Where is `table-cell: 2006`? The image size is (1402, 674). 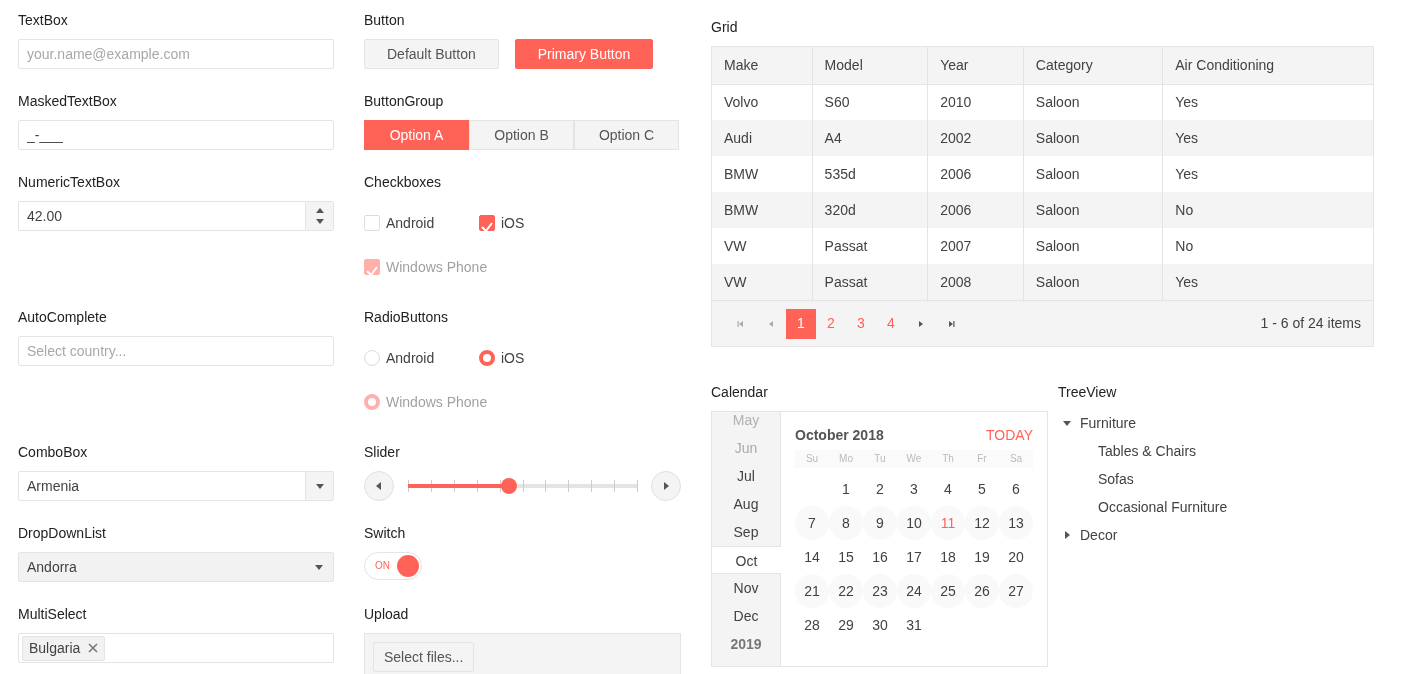 table-cell: 2006 is located at coordinates (975, 210).